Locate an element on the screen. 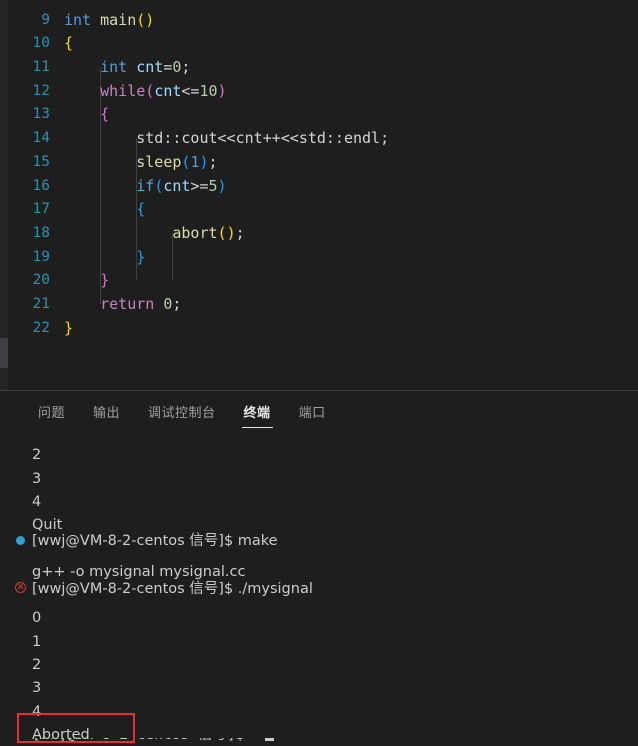 Image resolution: width=638 pixels, height=746 pixels. line-number: 22 is located at coordinates (41, 327).